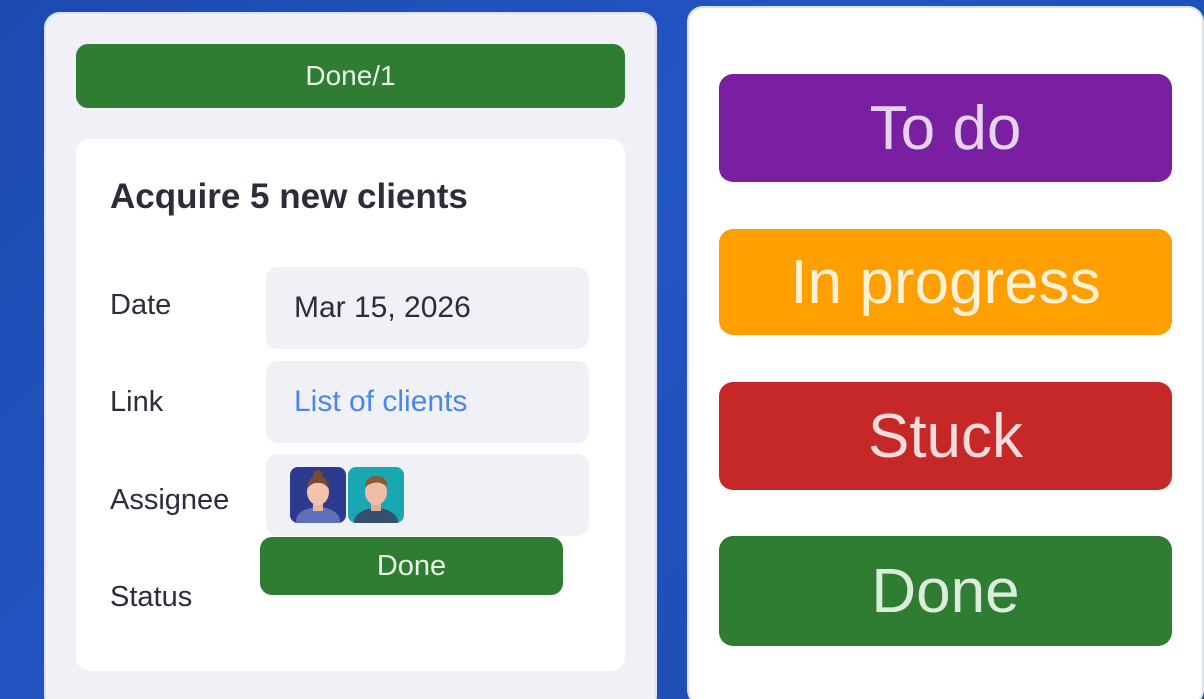 The height and width of the screenshot is (699, 1204). What do you see at coordinates (170, 500) in the screenshot?
I see `assignee-label: Assignee` at bounding box center [170, 500].